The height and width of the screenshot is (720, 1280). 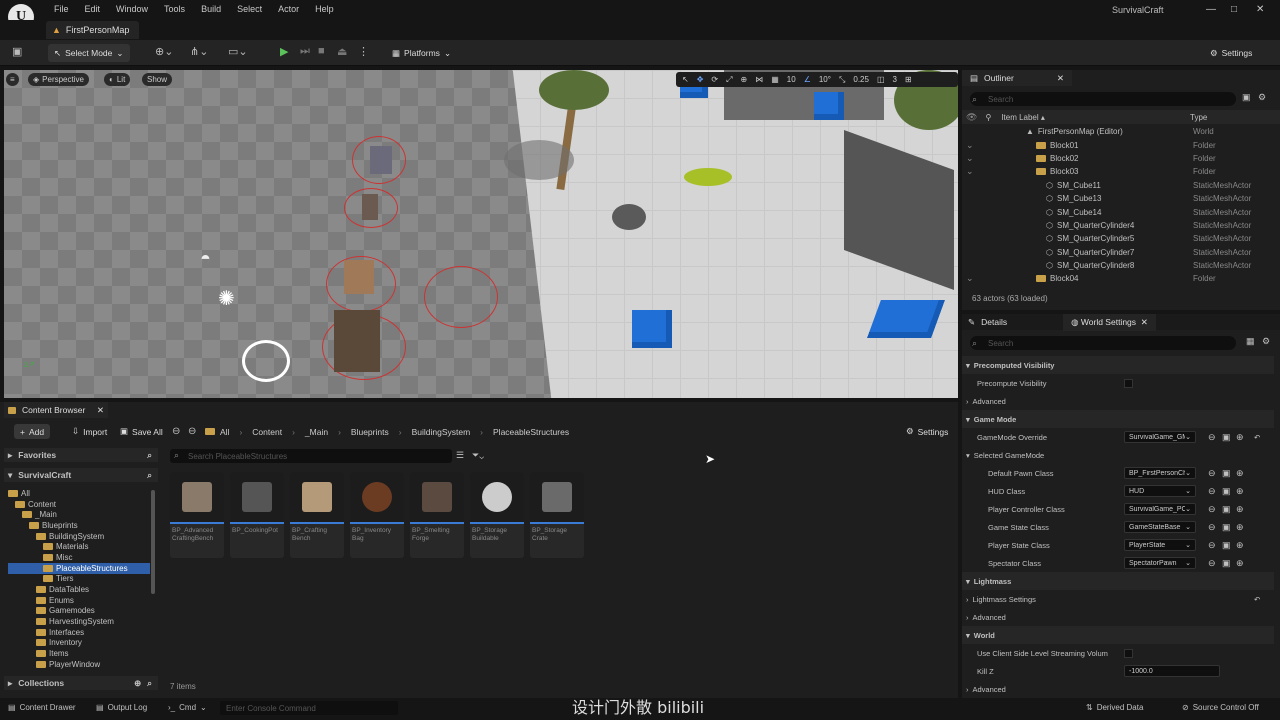 What do you see at coordinates (316, 432) in the screenshot?
I see `breadcrumb-item: _Main` at bounding box center [316, 432].